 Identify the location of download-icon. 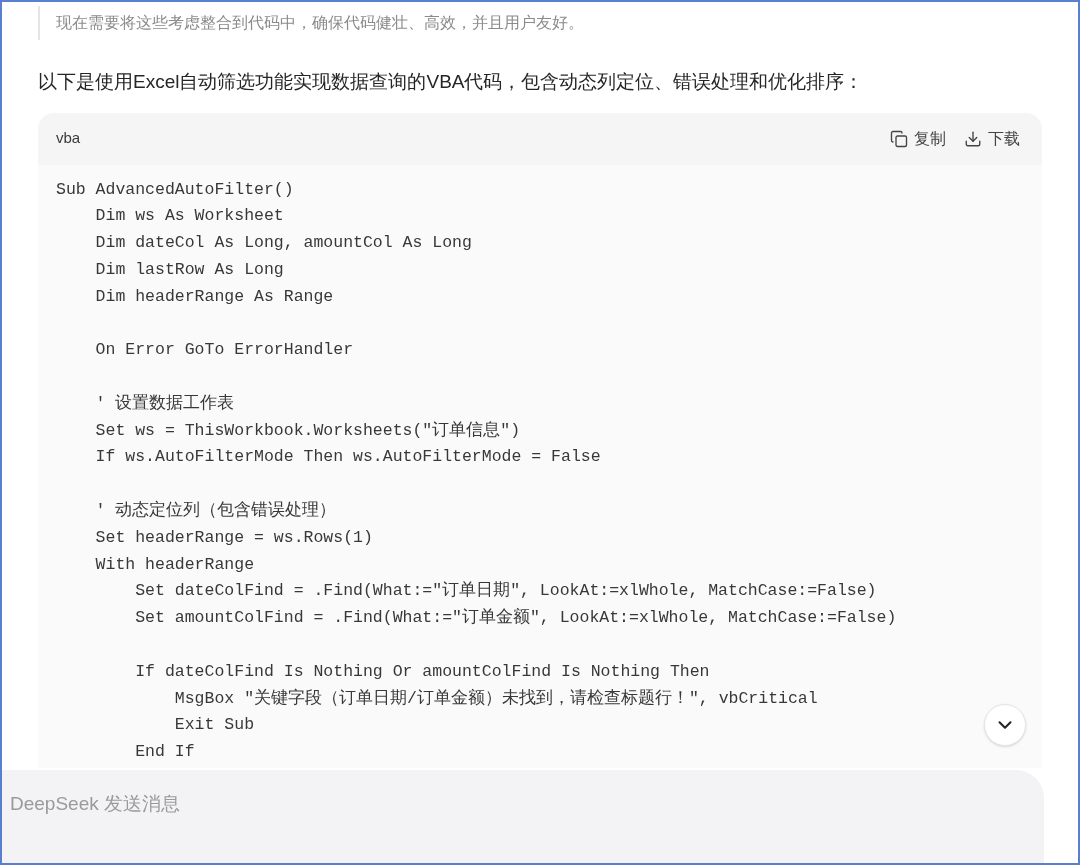
(973, 138).